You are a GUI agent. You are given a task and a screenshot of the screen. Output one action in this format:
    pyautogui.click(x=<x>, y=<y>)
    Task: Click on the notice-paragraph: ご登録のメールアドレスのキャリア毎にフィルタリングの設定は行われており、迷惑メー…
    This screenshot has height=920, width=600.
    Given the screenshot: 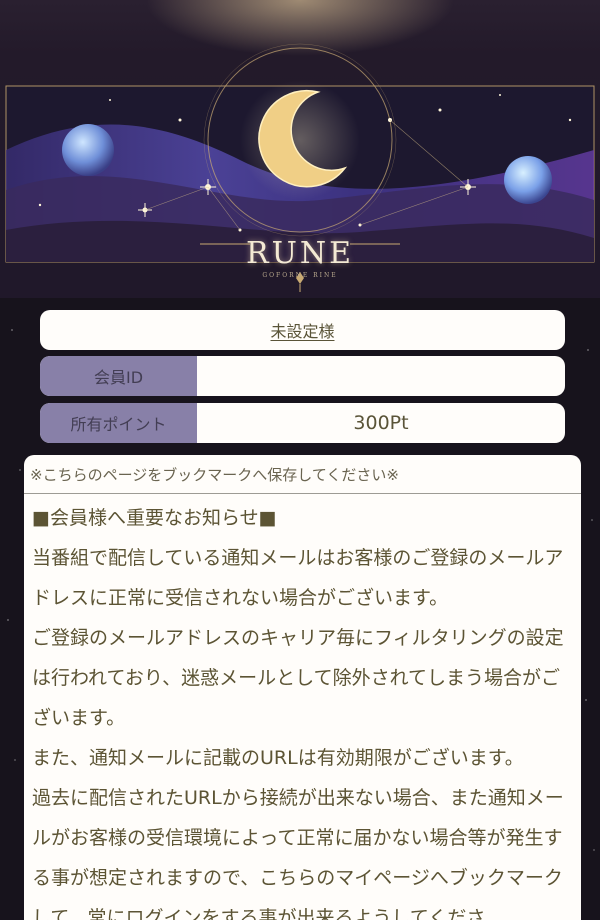 What is the action you would take?
    pyautogui.click(x=298, y=678)
    